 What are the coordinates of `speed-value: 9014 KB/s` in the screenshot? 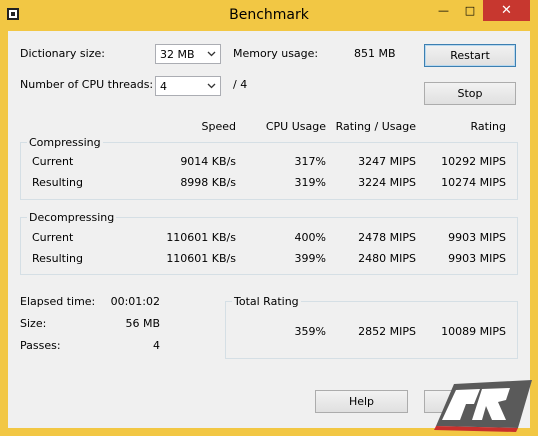 It's located at (208, 161).